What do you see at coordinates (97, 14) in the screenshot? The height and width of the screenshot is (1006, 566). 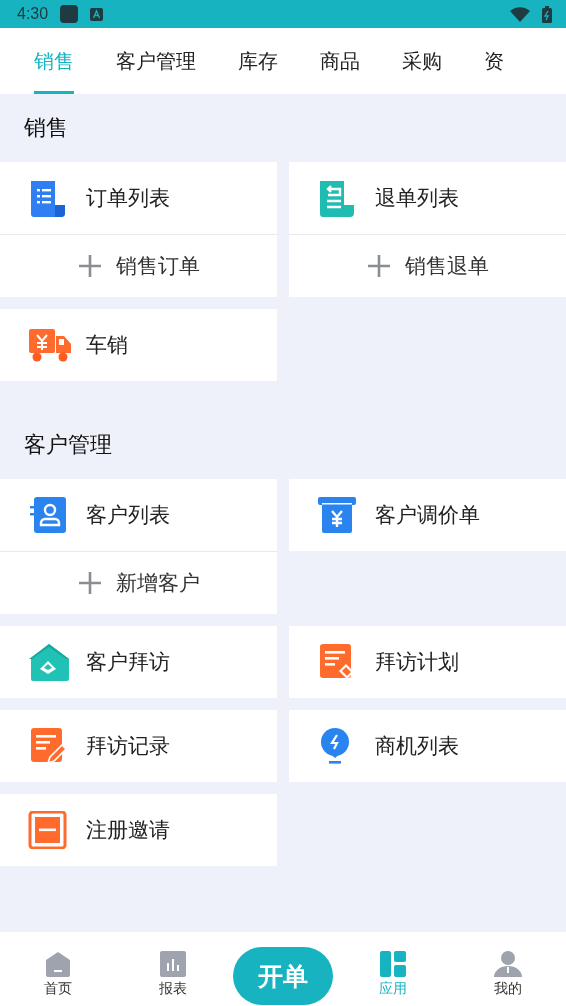 I see `keyboard-notification-icon` at bounding box center [97, 14].